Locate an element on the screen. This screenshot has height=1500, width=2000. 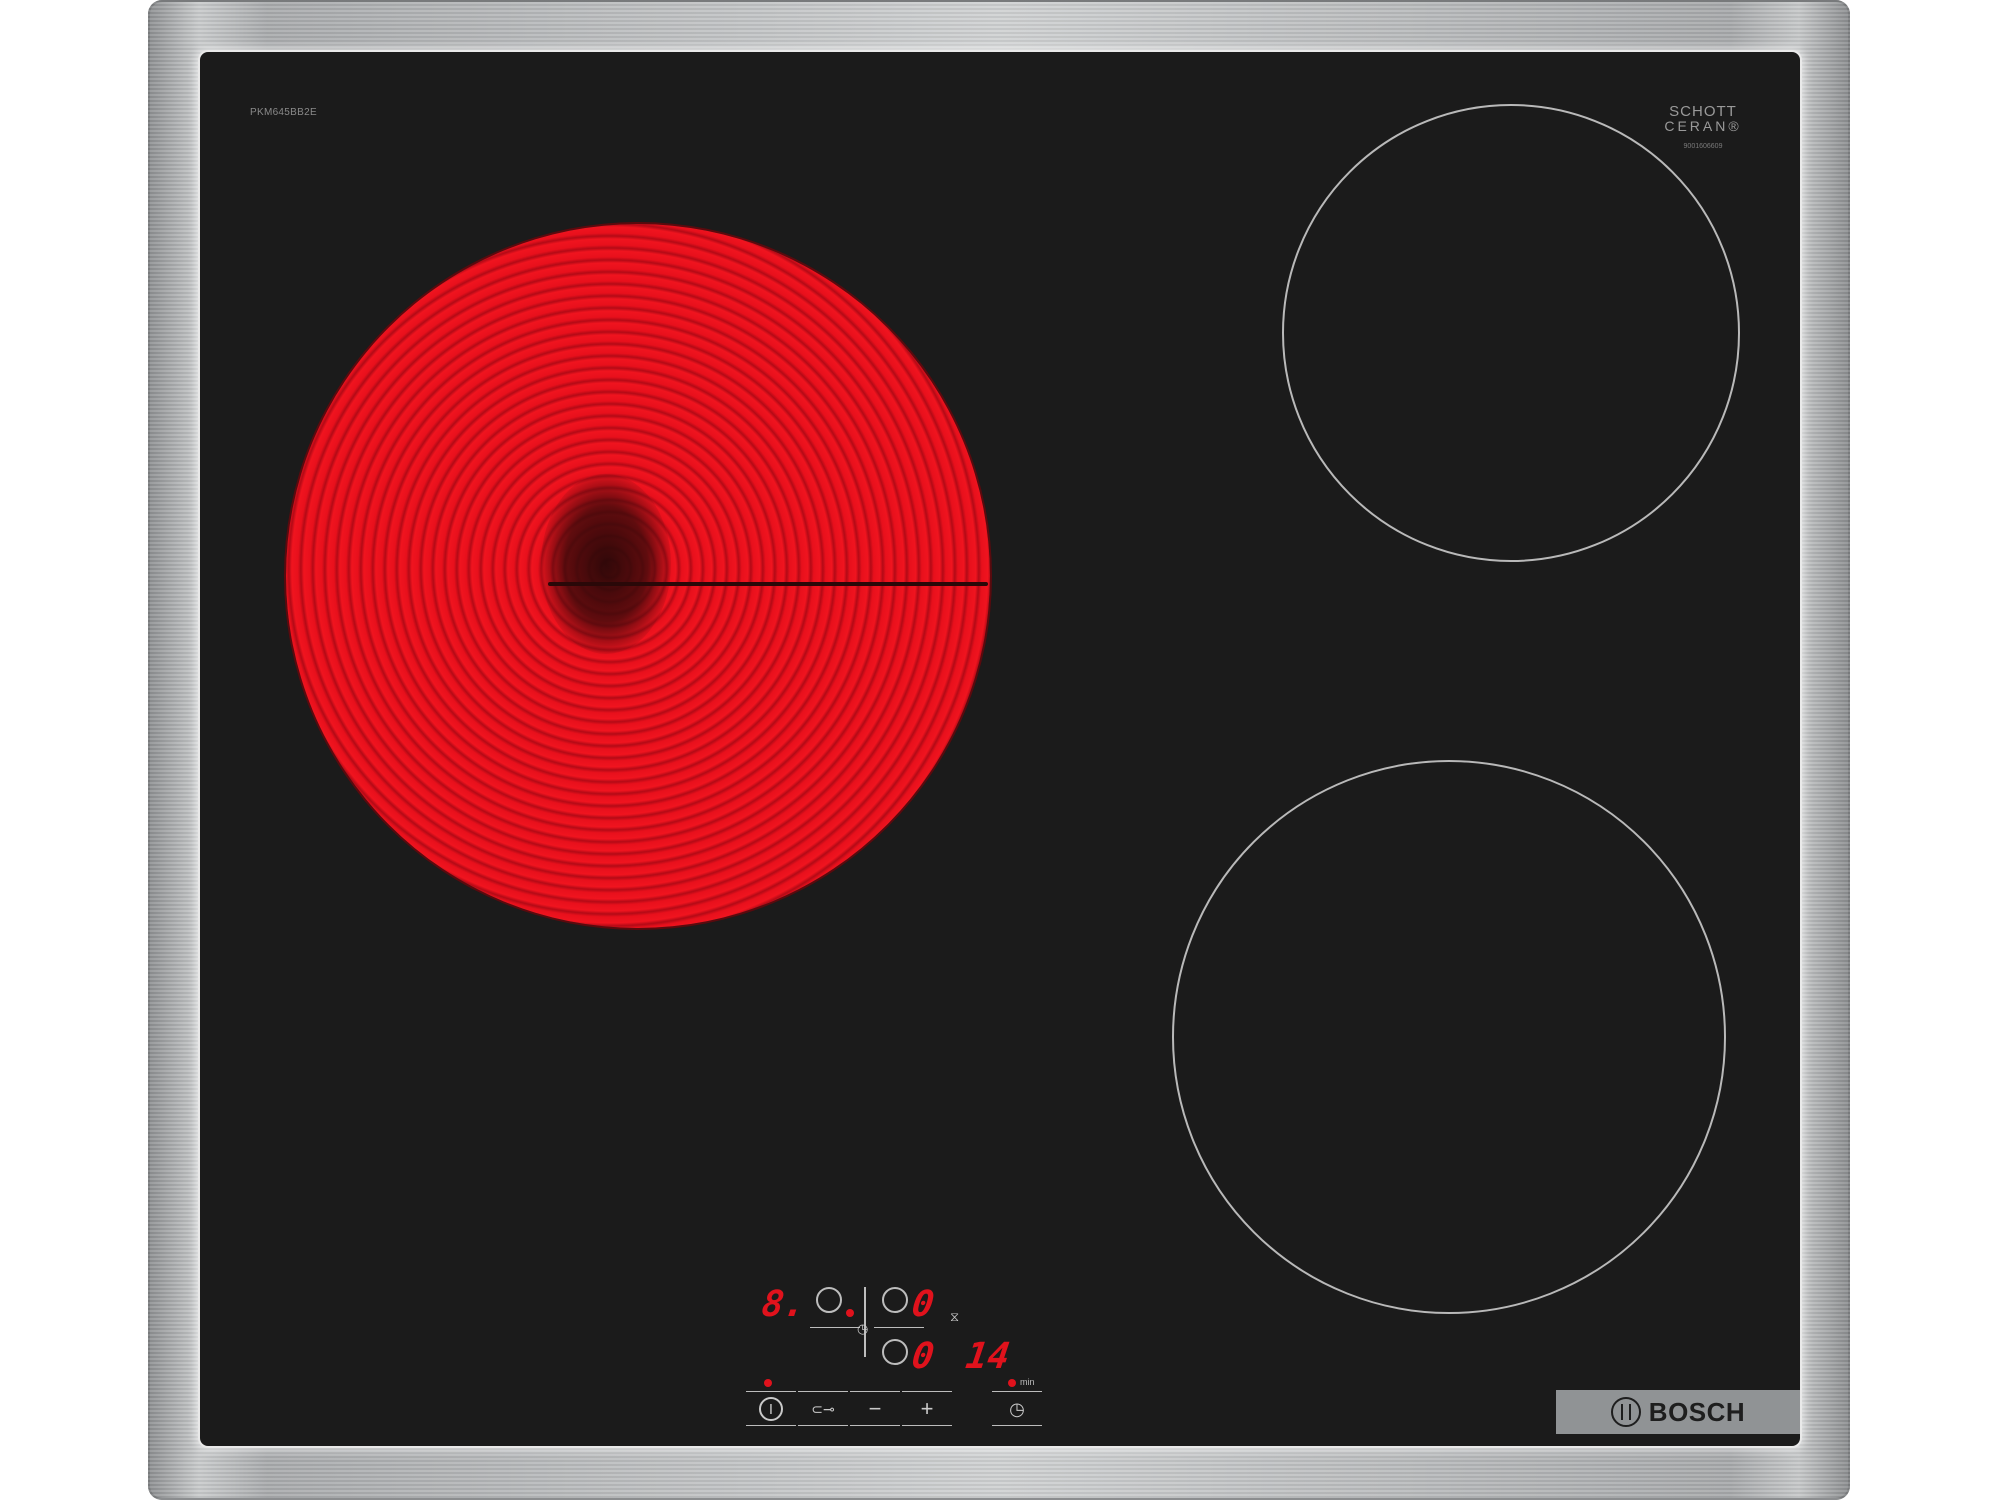
active-zone-dot is located at coordinates (850, 1313).